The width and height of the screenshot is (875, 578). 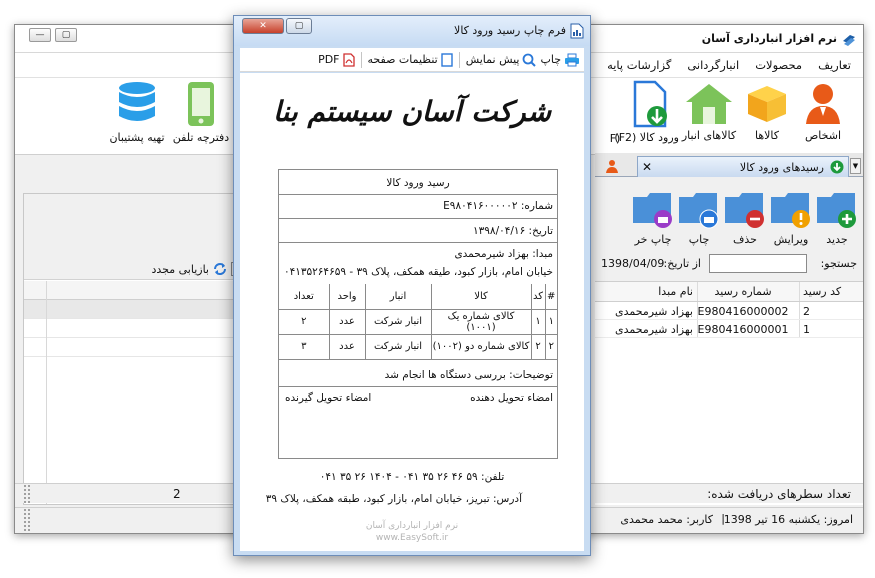 I want to click on receipt-origin: مبدا: بهزاد شیرمحمدی, so click(x=503, y=254).